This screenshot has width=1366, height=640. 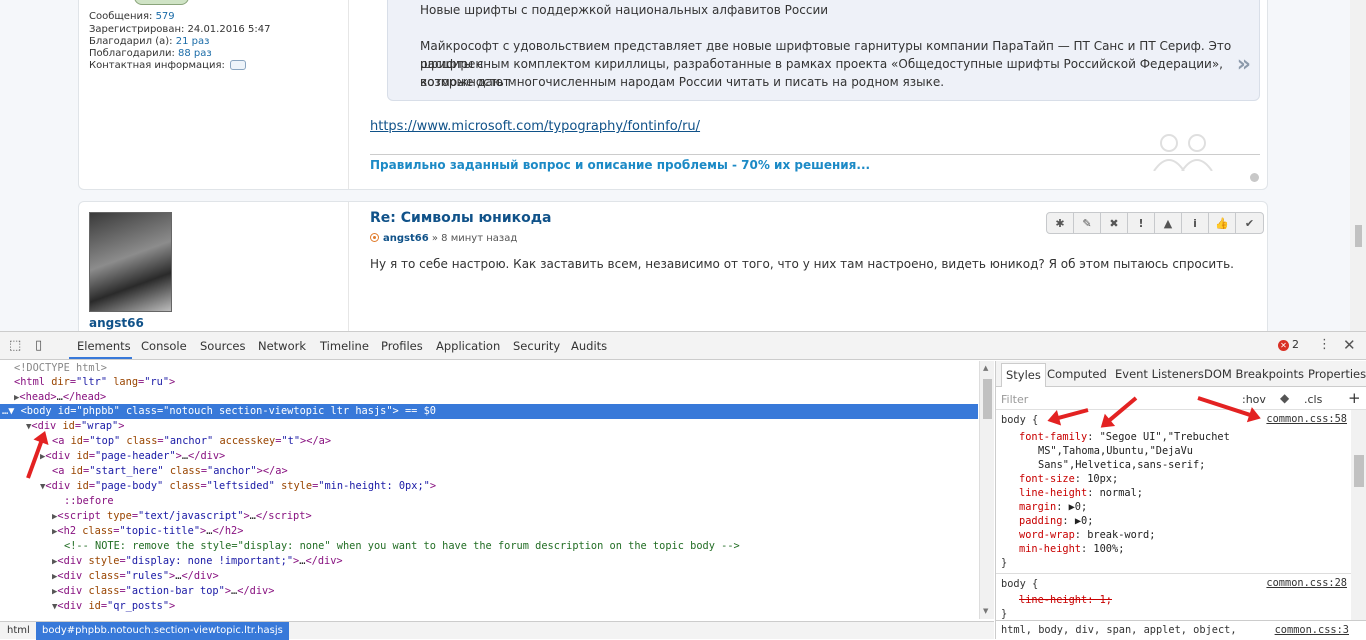 I want to click on color-format-icon: ◆, so click(x=1284, y=398).